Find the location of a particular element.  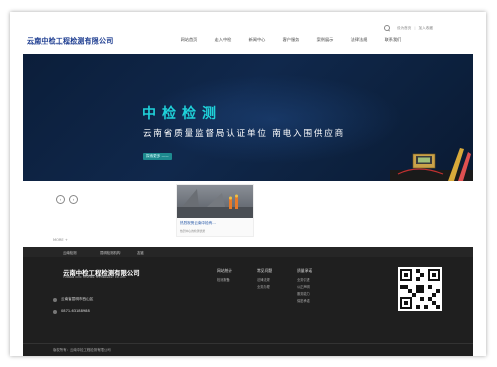

nav-item-law: 法律法规 is located at coordinates (359, 40).